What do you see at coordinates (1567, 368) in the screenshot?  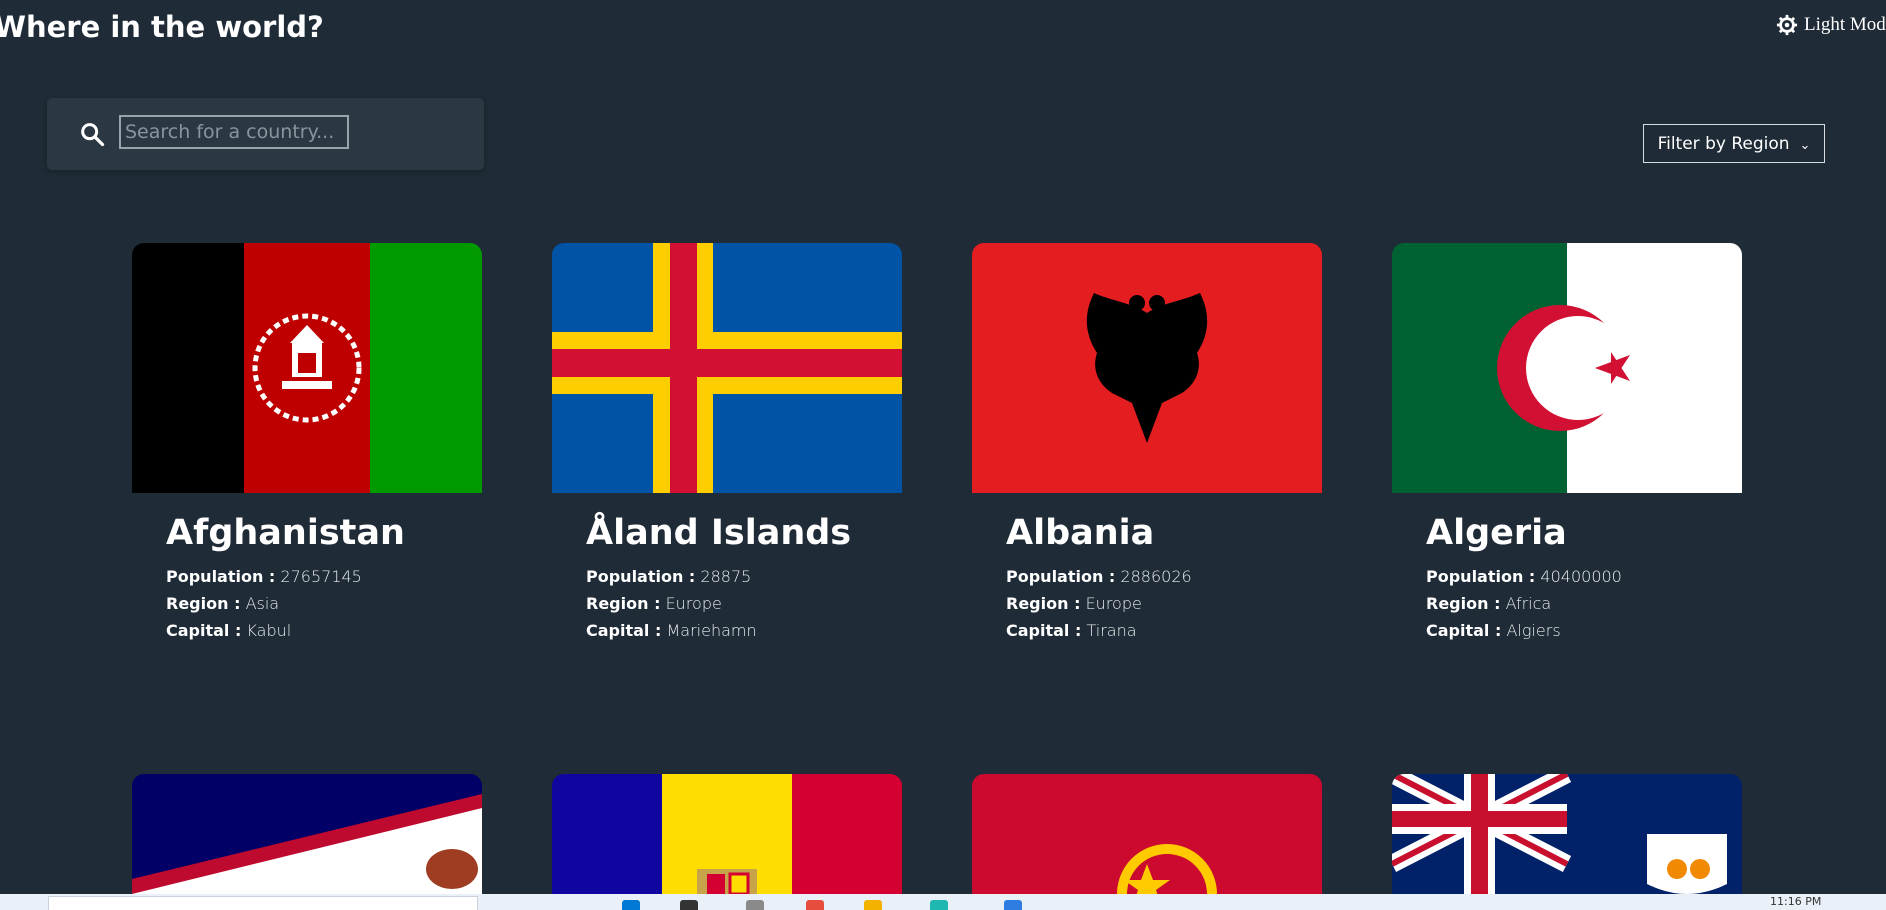 I see `flag-algeria` at bounding box center [1567, 368].